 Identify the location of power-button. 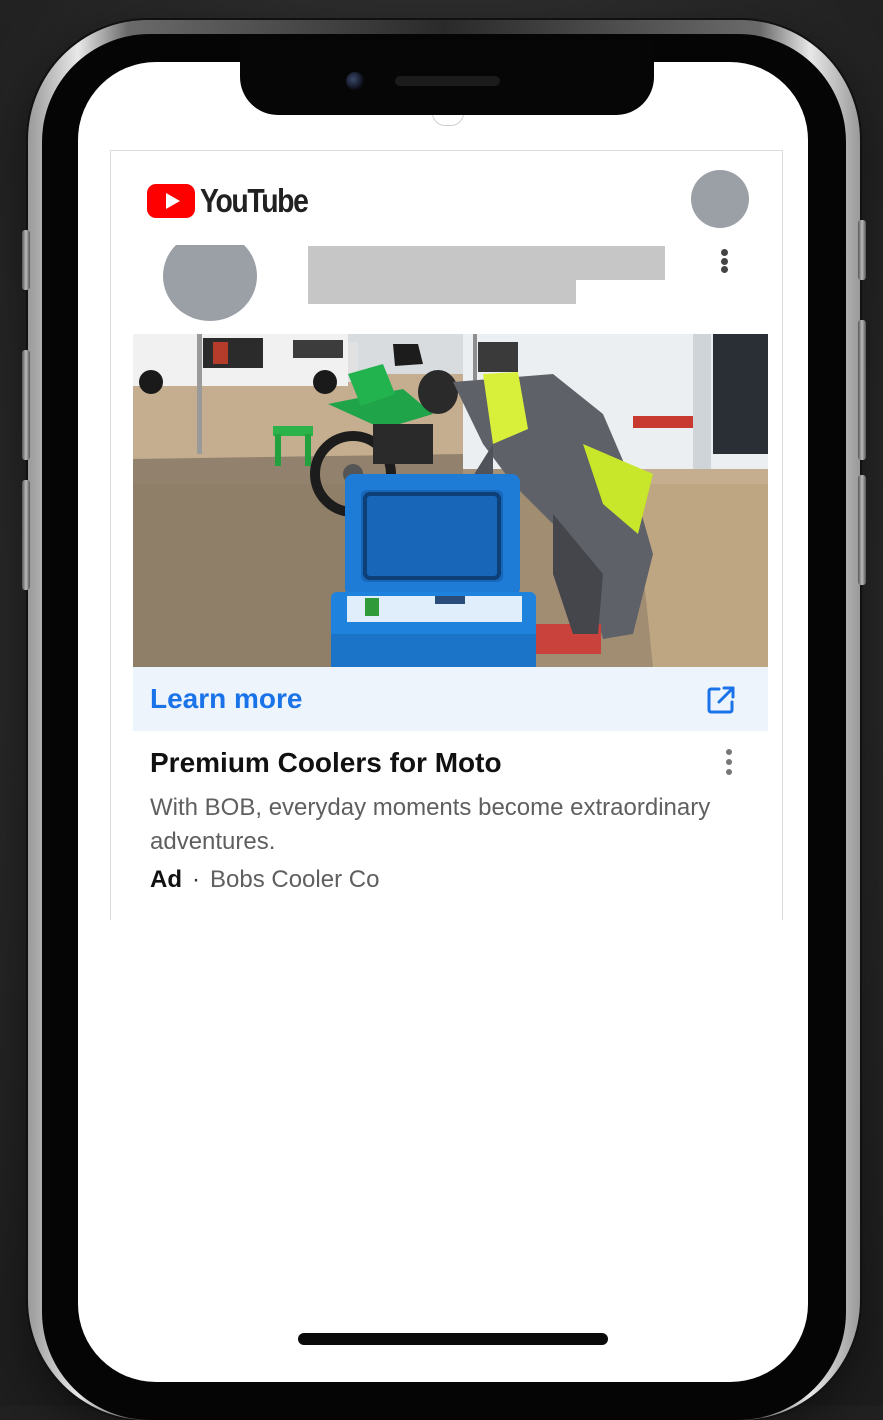
(862, 390).